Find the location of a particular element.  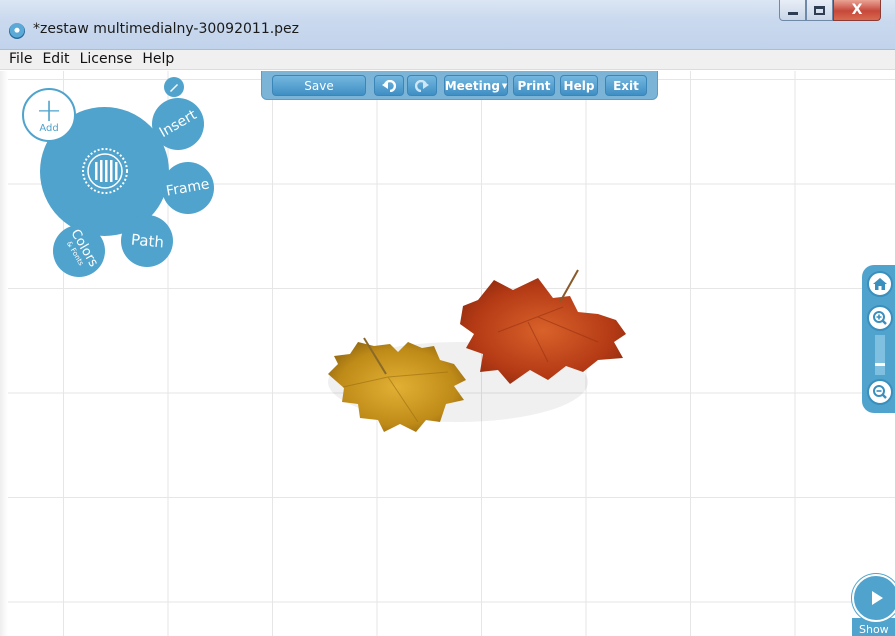

undo-button is located at coordinates (389, 85).